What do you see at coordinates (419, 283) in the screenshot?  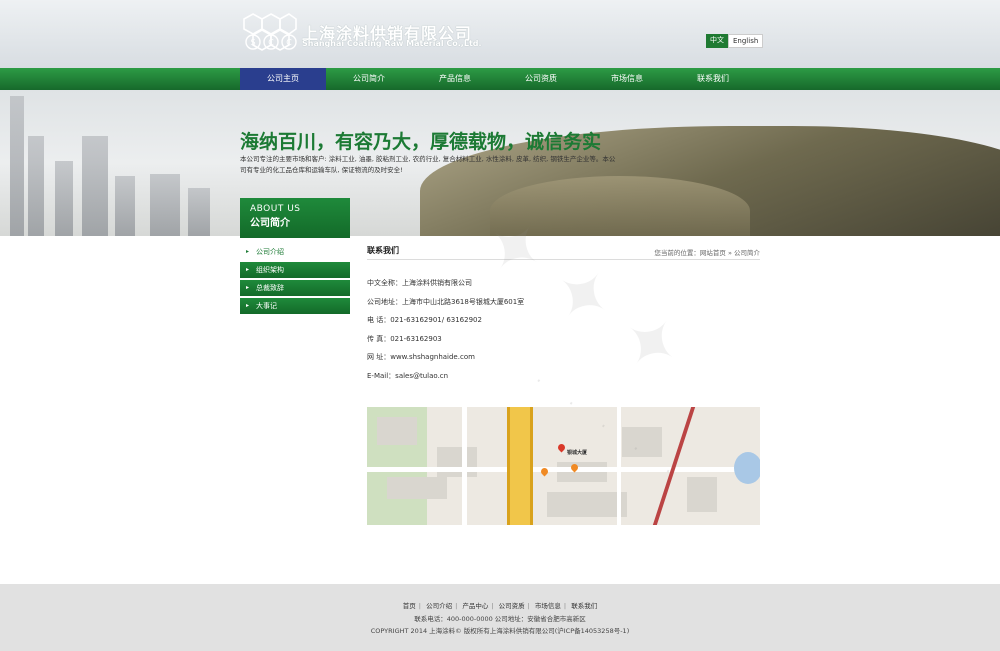 I see `contact-company-name: 中文全称：上海涂料供销有限公司` at bounding box center [419, 283].